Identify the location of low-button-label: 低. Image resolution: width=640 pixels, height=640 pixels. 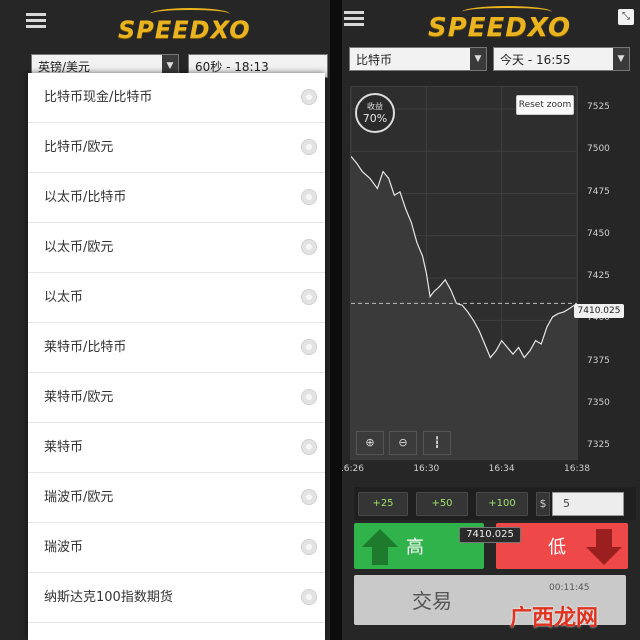
(557, 547).